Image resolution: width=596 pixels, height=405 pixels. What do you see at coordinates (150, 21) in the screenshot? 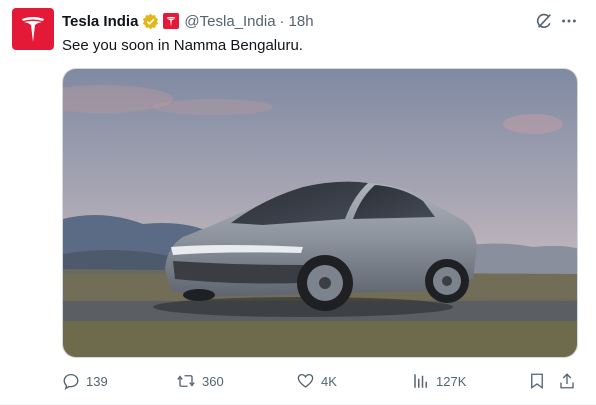
I see `verified-badge-icon` at bounding box center [150, 21].